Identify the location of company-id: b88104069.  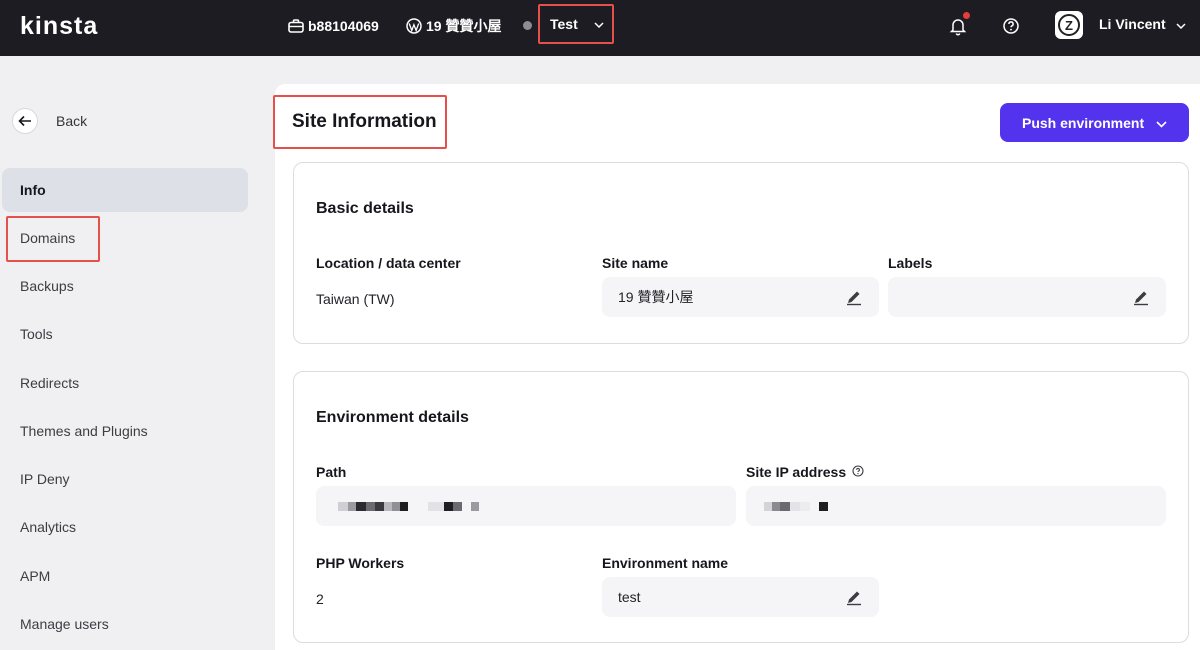
(343, 26).